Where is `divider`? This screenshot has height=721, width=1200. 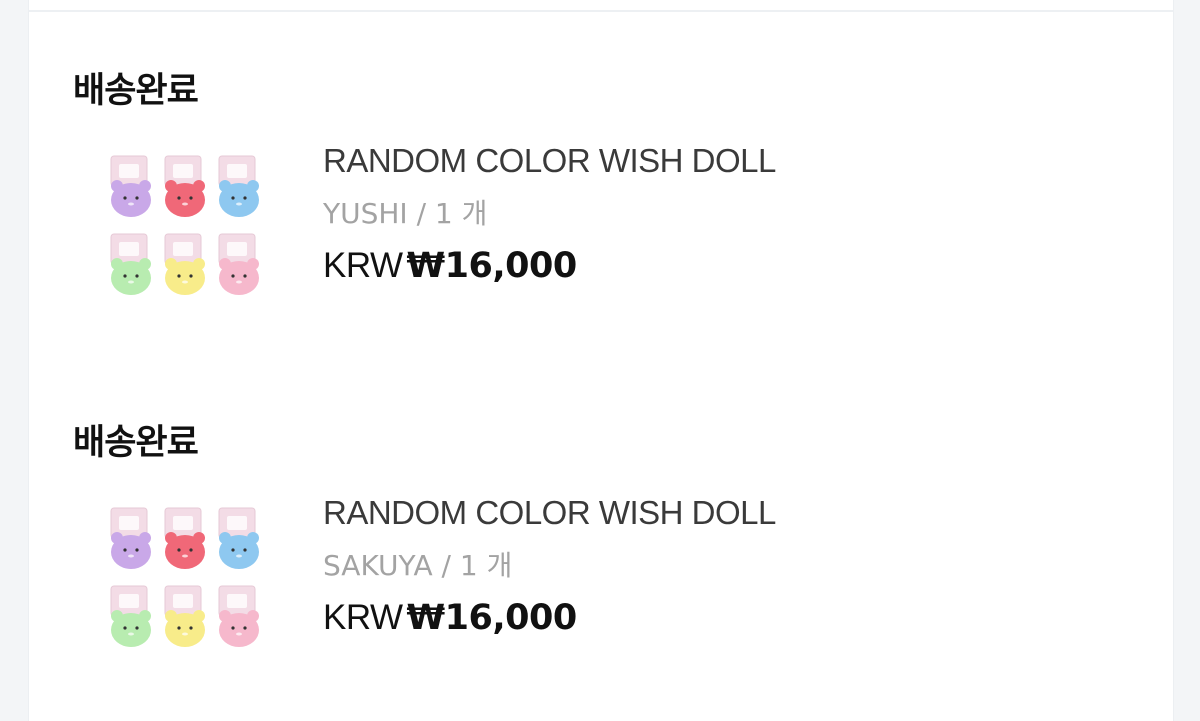
divider is located at coordinates (601, 11).